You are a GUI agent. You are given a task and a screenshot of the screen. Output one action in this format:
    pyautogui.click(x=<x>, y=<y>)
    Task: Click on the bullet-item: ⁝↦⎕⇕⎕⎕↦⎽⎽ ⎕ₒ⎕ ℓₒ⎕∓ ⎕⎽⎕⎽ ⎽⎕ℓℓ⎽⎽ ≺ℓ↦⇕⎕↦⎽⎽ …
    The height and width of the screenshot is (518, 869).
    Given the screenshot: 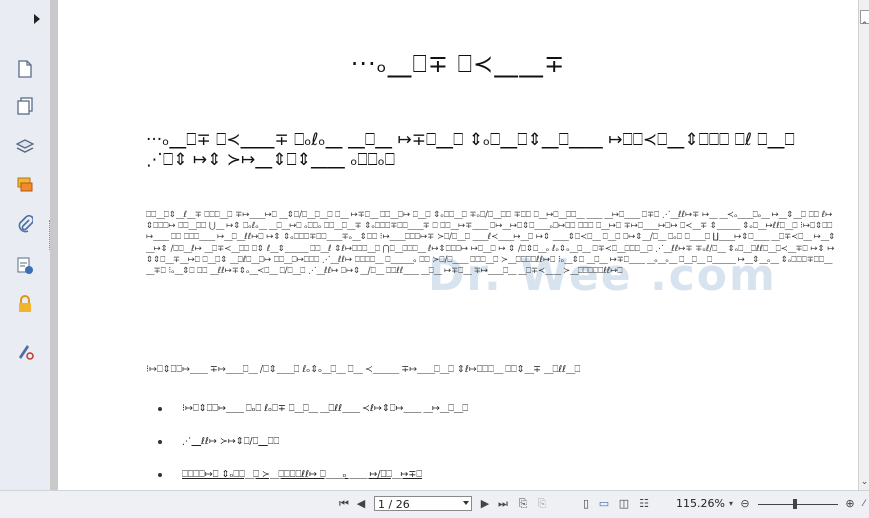 What is the action you would take?
    pyautogui.click(x=313, y=408)
    